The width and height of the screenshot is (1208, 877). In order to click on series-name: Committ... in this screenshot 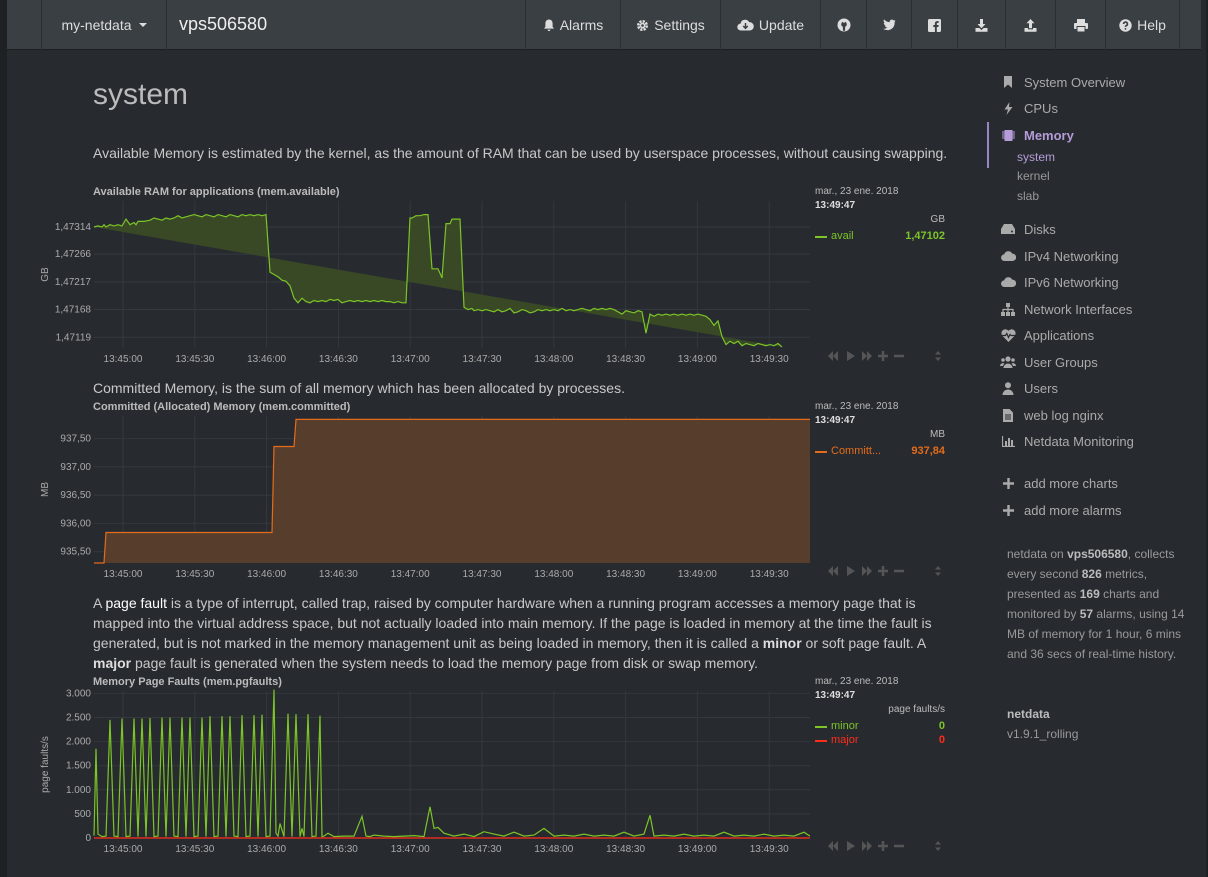, I will do `click(856, 451)`.